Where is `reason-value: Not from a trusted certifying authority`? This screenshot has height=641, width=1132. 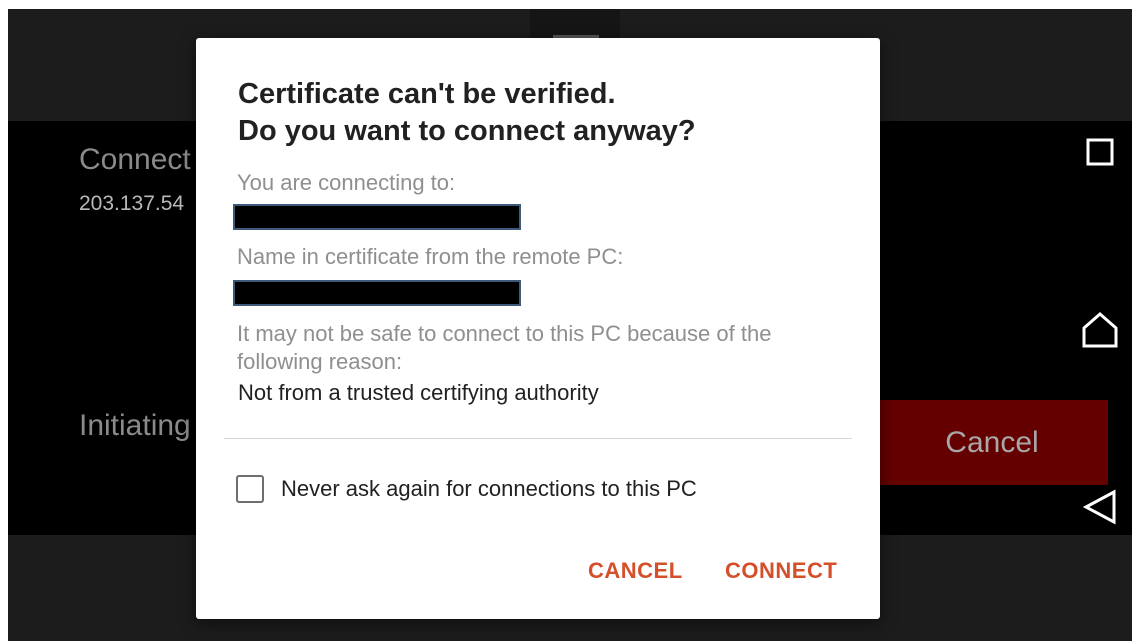 reason-value: Not from a trusted certifying authority is located at coordinates (418, 392).